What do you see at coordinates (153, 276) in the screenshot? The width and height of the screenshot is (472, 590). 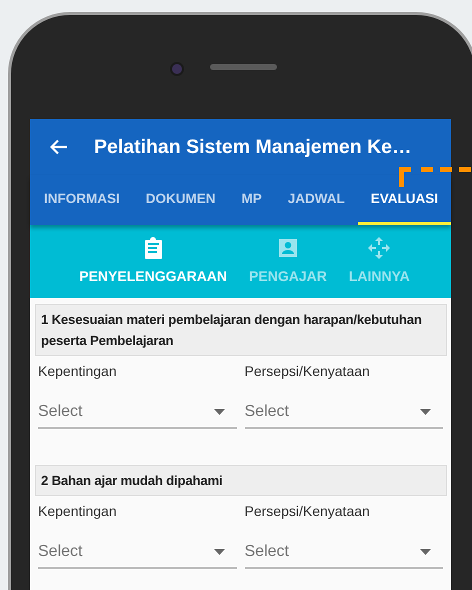 I see `sub-tab-label: PENYELENGGARAAN` at bounding box center [153, 276].